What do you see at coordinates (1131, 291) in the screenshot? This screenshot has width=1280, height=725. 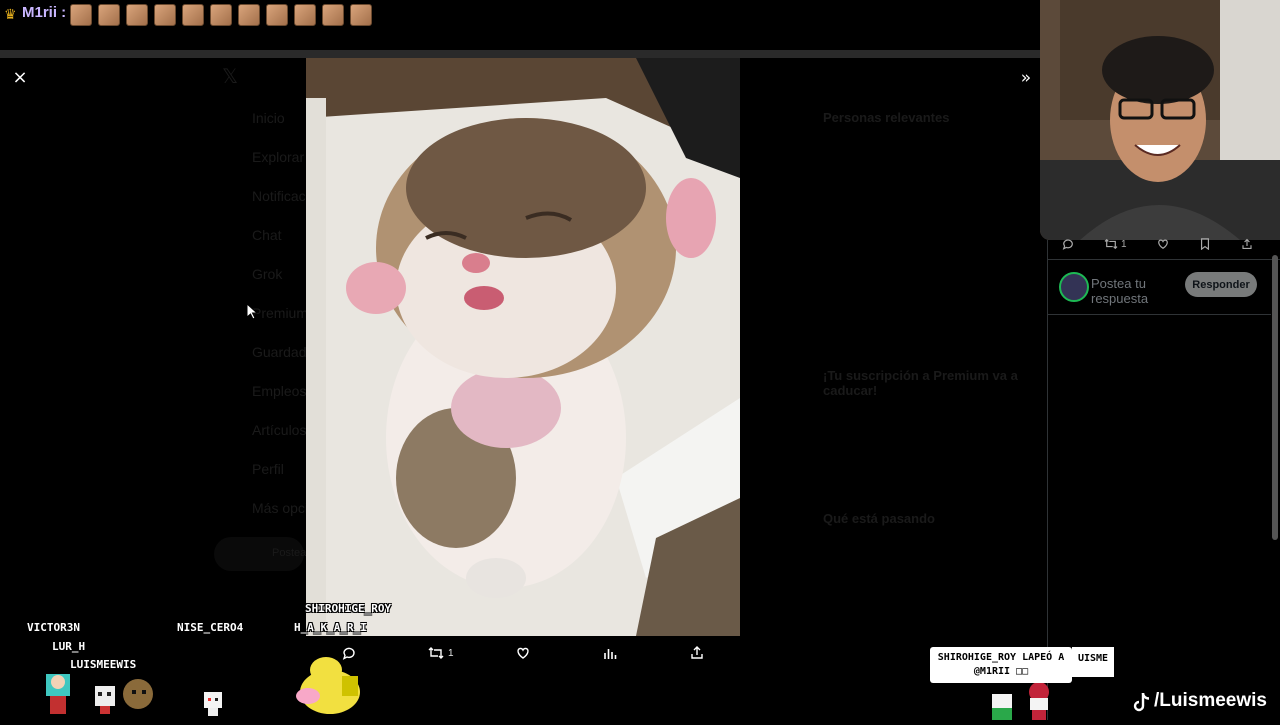 I see `reply-input: Postea tu respuesta` at bounding box center [1131, 291].